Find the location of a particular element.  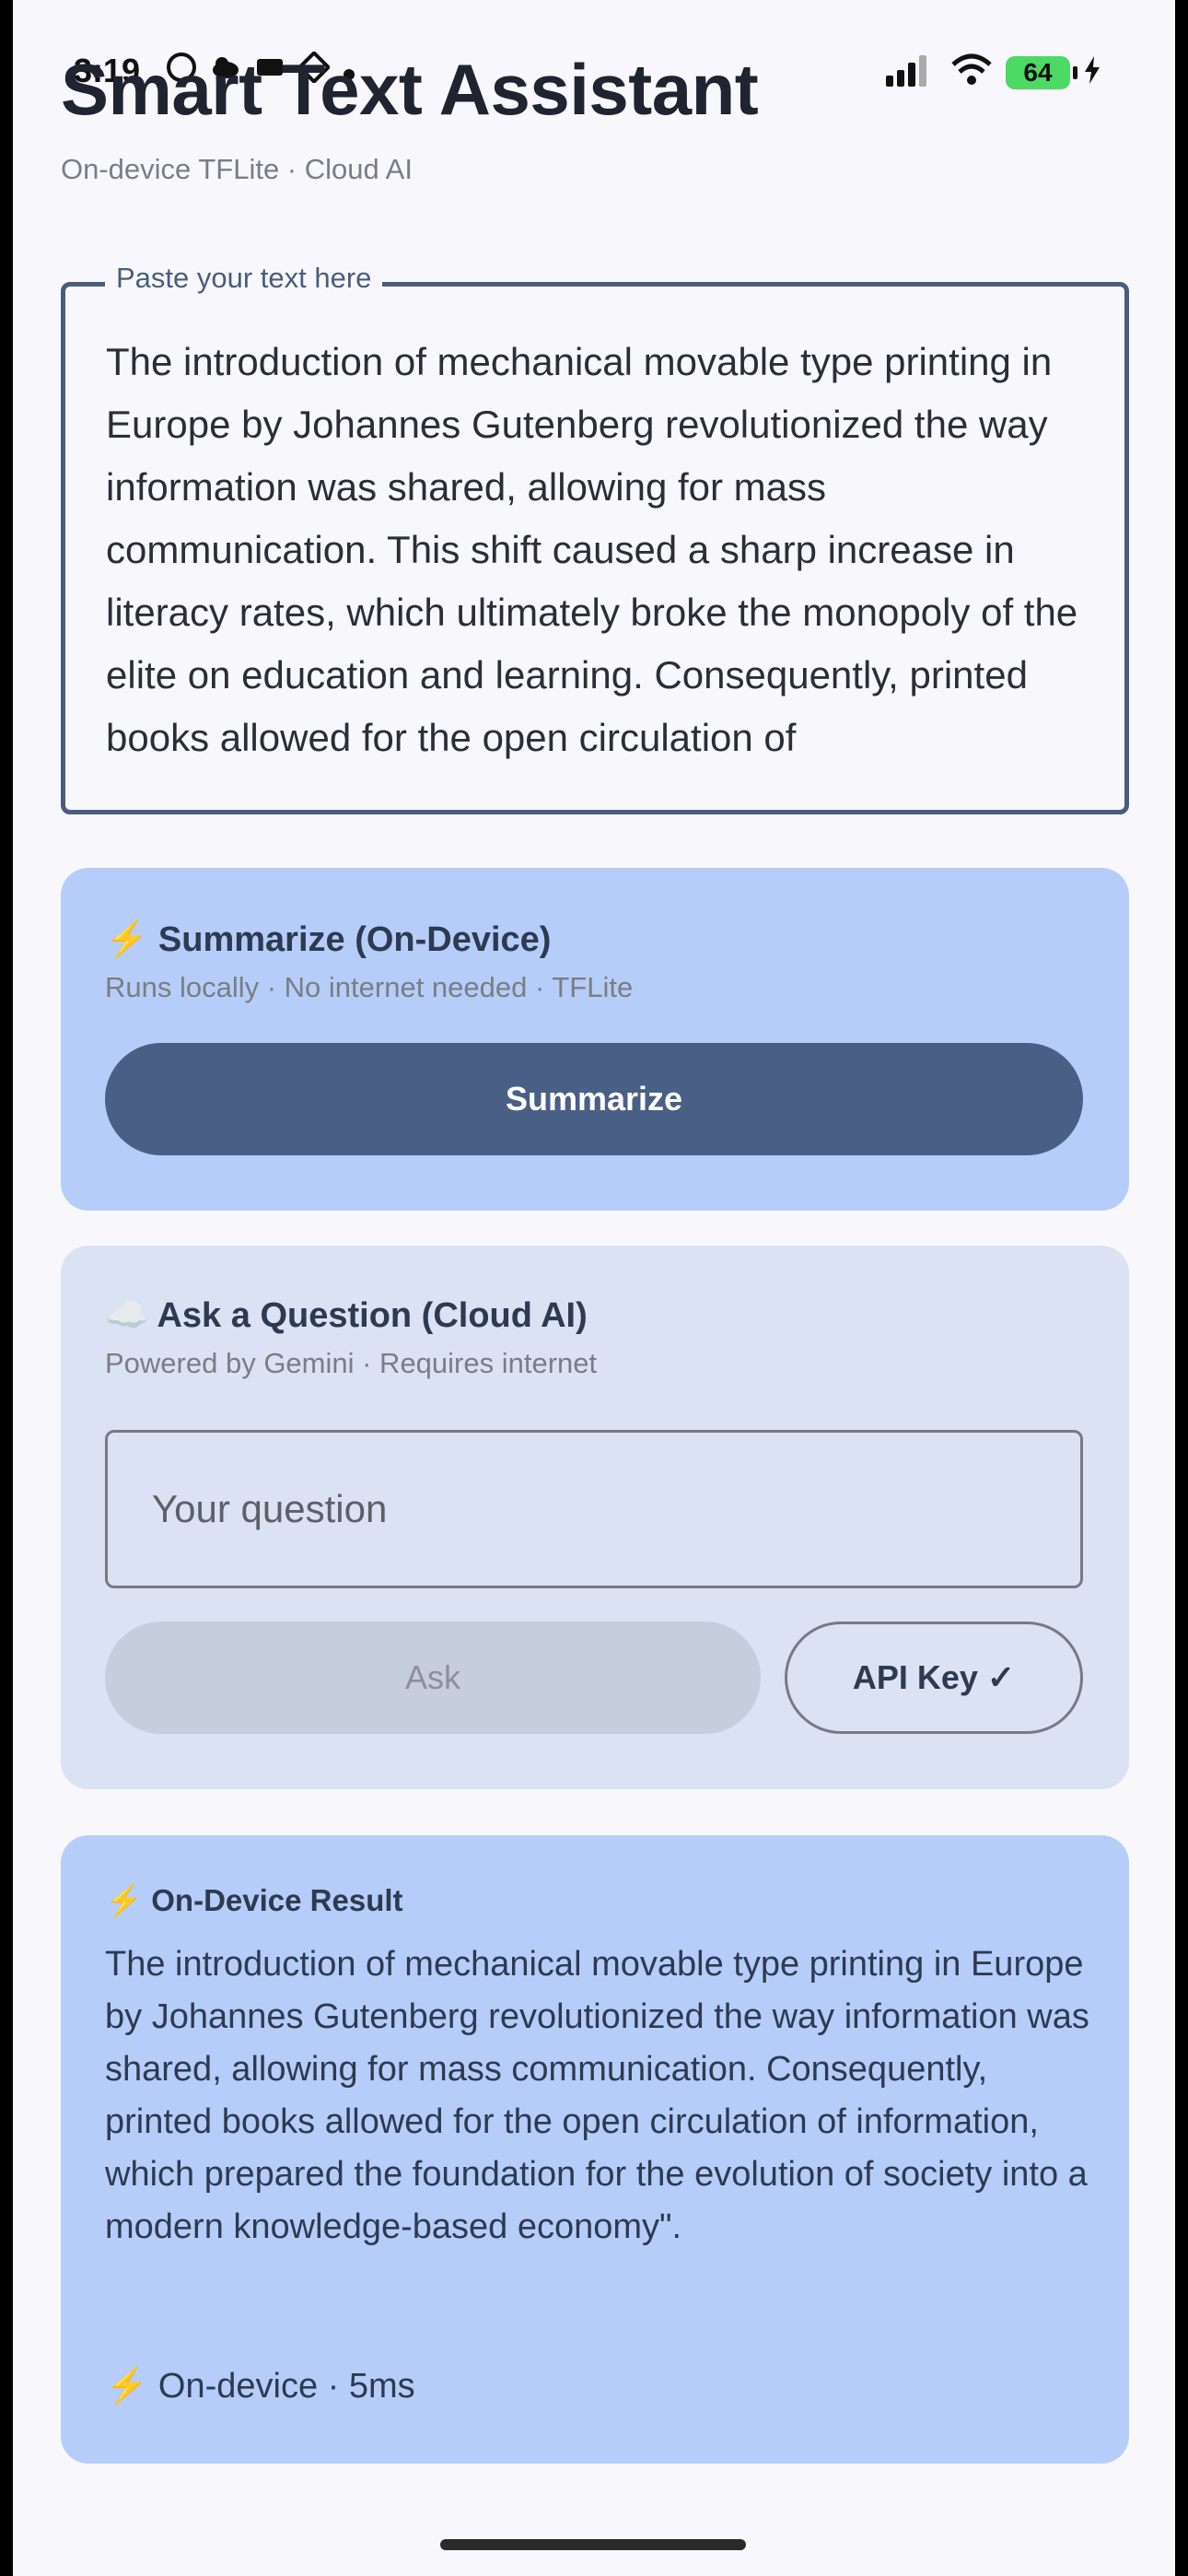

summarize-title-row: ⚡ Summarize (On-Device) is located at coordinates (328, 939).